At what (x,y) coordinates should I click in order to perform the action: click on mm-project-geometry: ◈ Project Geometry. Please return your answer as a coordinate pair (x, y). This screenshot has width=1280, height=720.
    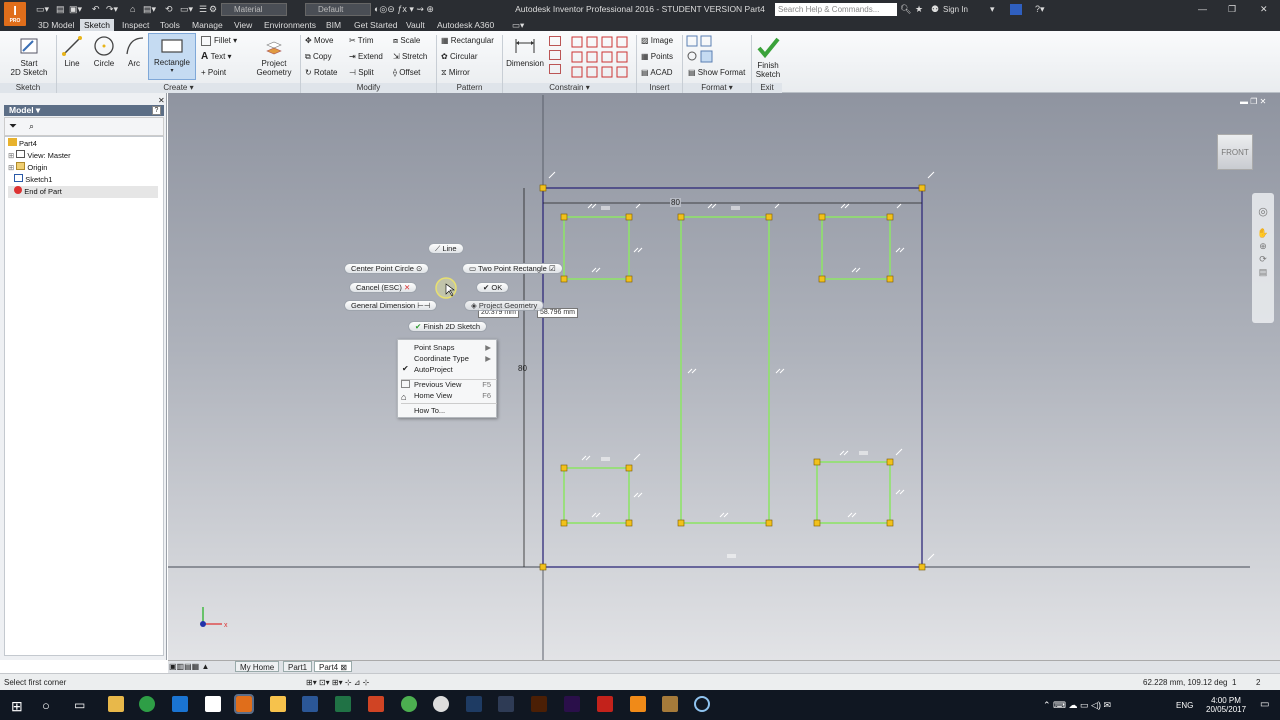
    Looking at the image, I should click on (504, 305).